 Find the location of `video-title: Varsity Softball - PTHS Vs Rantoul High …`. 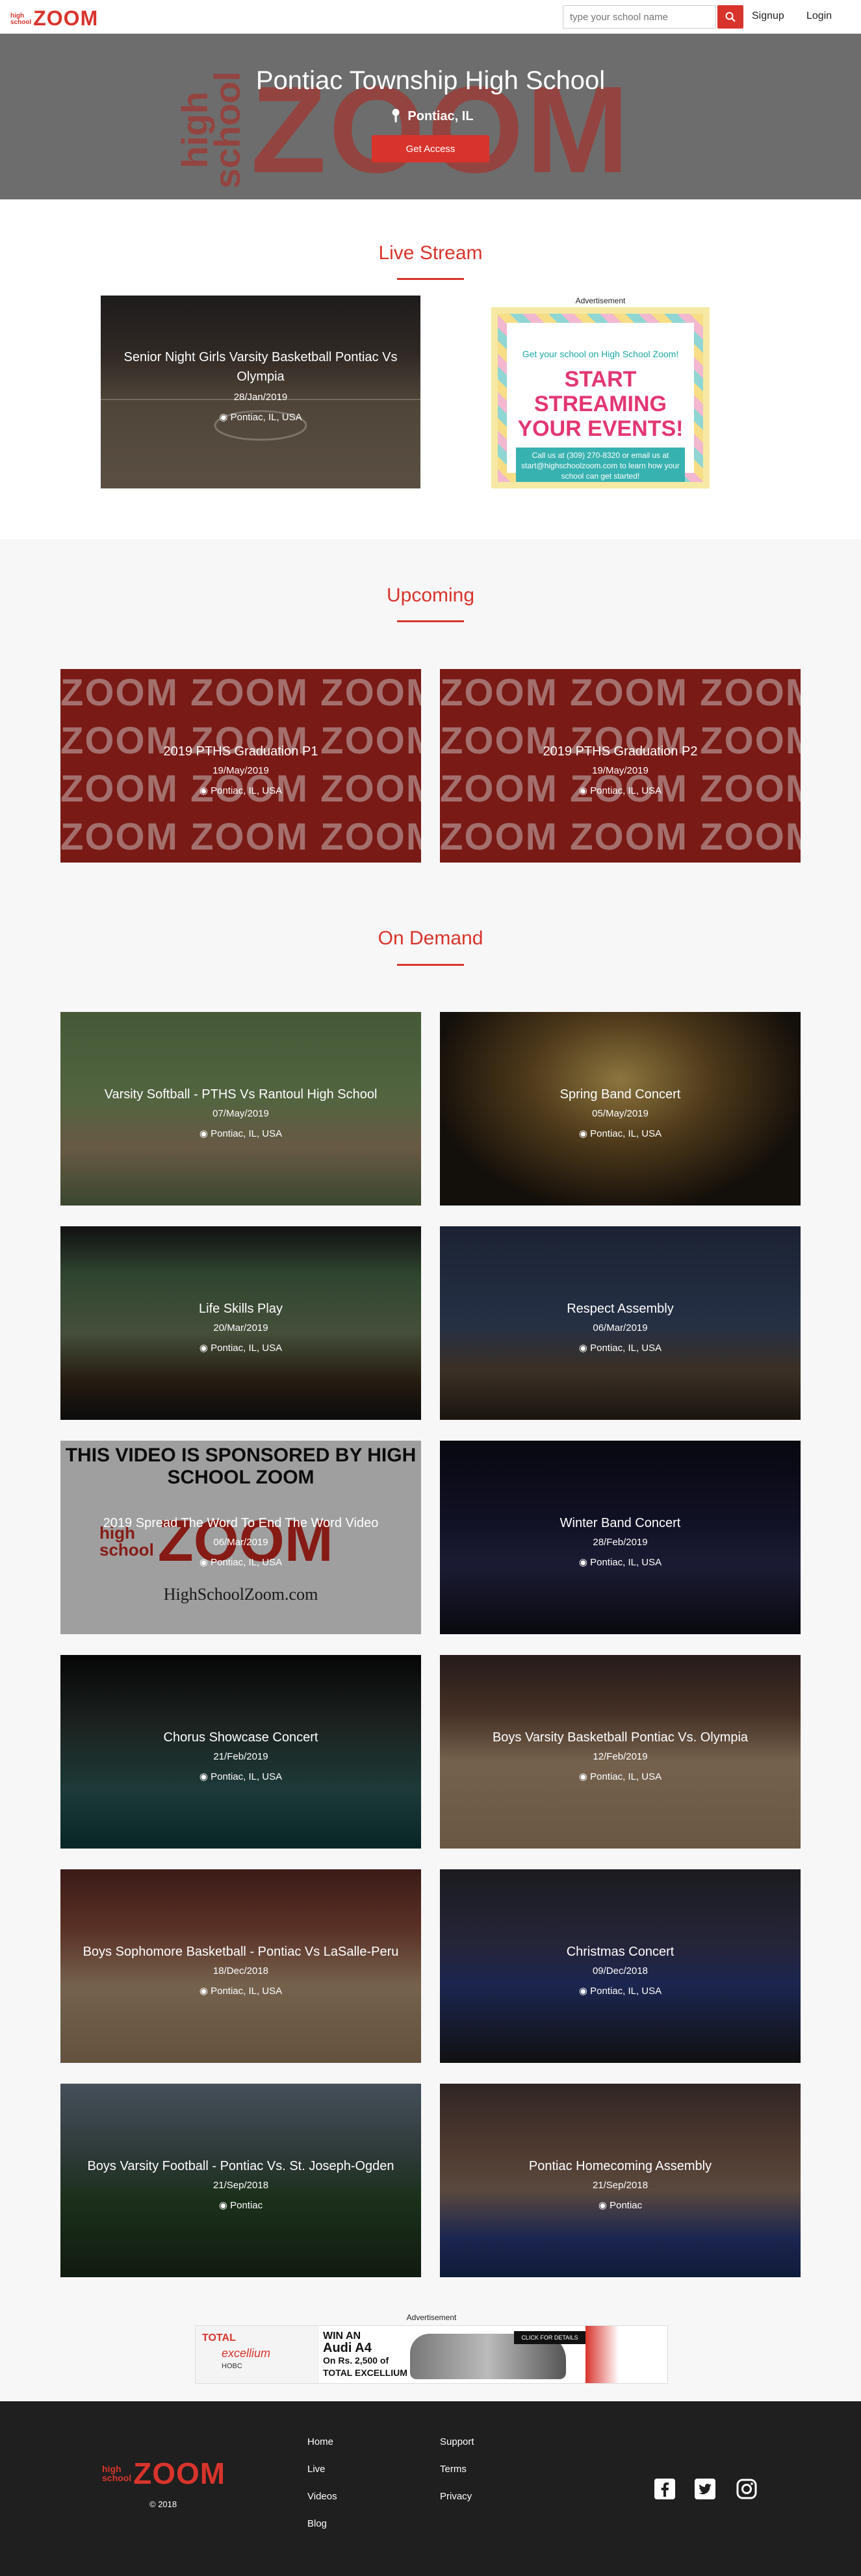

video-title: Varsity Softball - PTHS Vs Rantoul High … is located at coordinates (241, 1094).